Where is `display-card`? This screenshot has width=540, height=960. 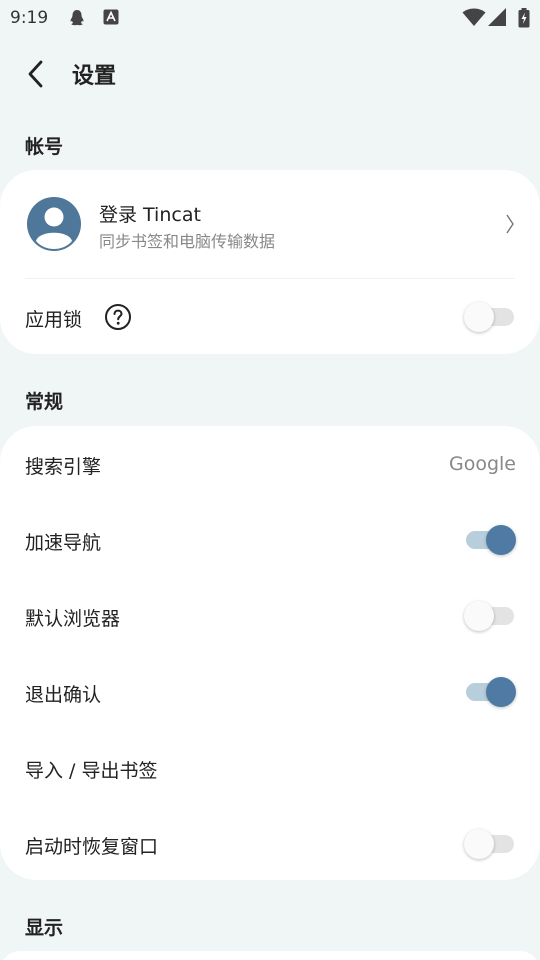
display-card is located at coordinates (270, 955).